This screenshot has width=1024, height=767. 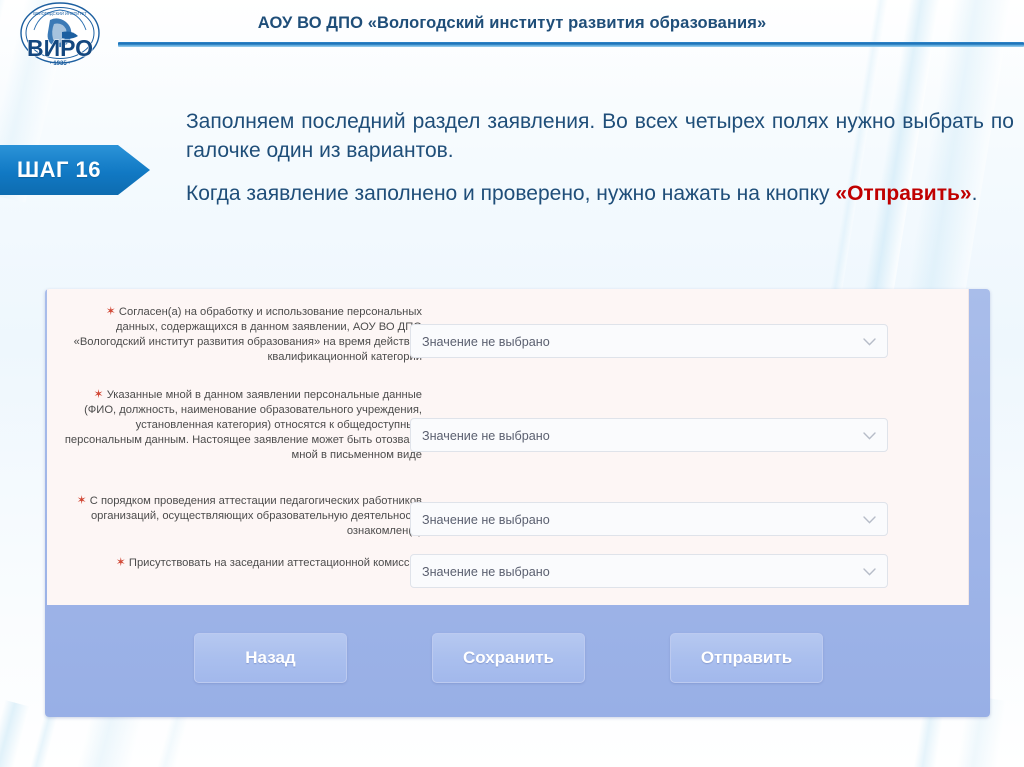 I want to click on select-attend-commission: Значение не выбрано, so click(x=649, y=571).